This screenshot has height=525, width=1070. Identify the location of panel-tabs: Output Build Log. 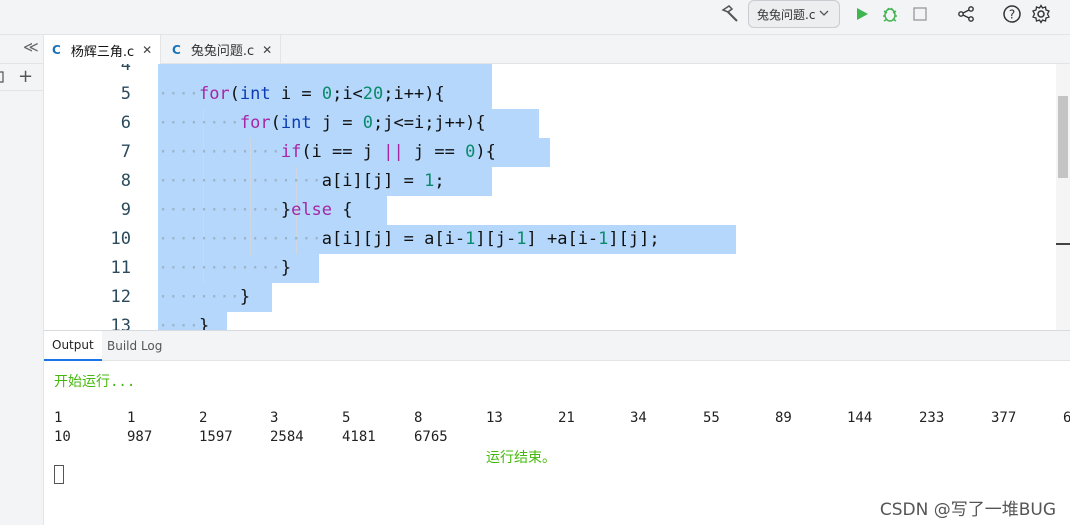
(557, 346).